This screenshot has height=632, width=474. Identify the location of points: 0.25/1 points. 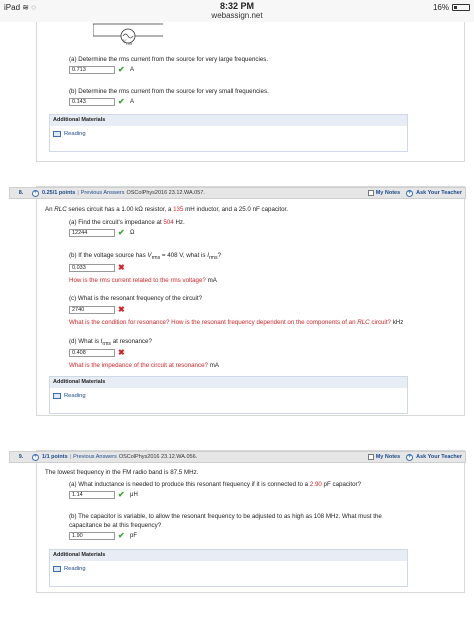
(59, 193).